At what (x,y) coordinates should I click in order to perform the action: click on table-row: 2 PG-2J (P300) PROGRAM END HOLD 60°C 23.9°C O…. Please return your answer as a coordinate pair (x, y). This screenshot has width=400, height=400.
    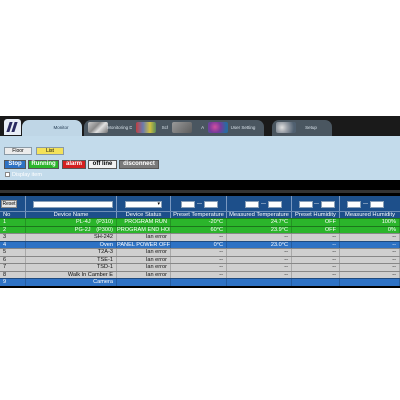
    Looking at the image, I should click on (200, 229).